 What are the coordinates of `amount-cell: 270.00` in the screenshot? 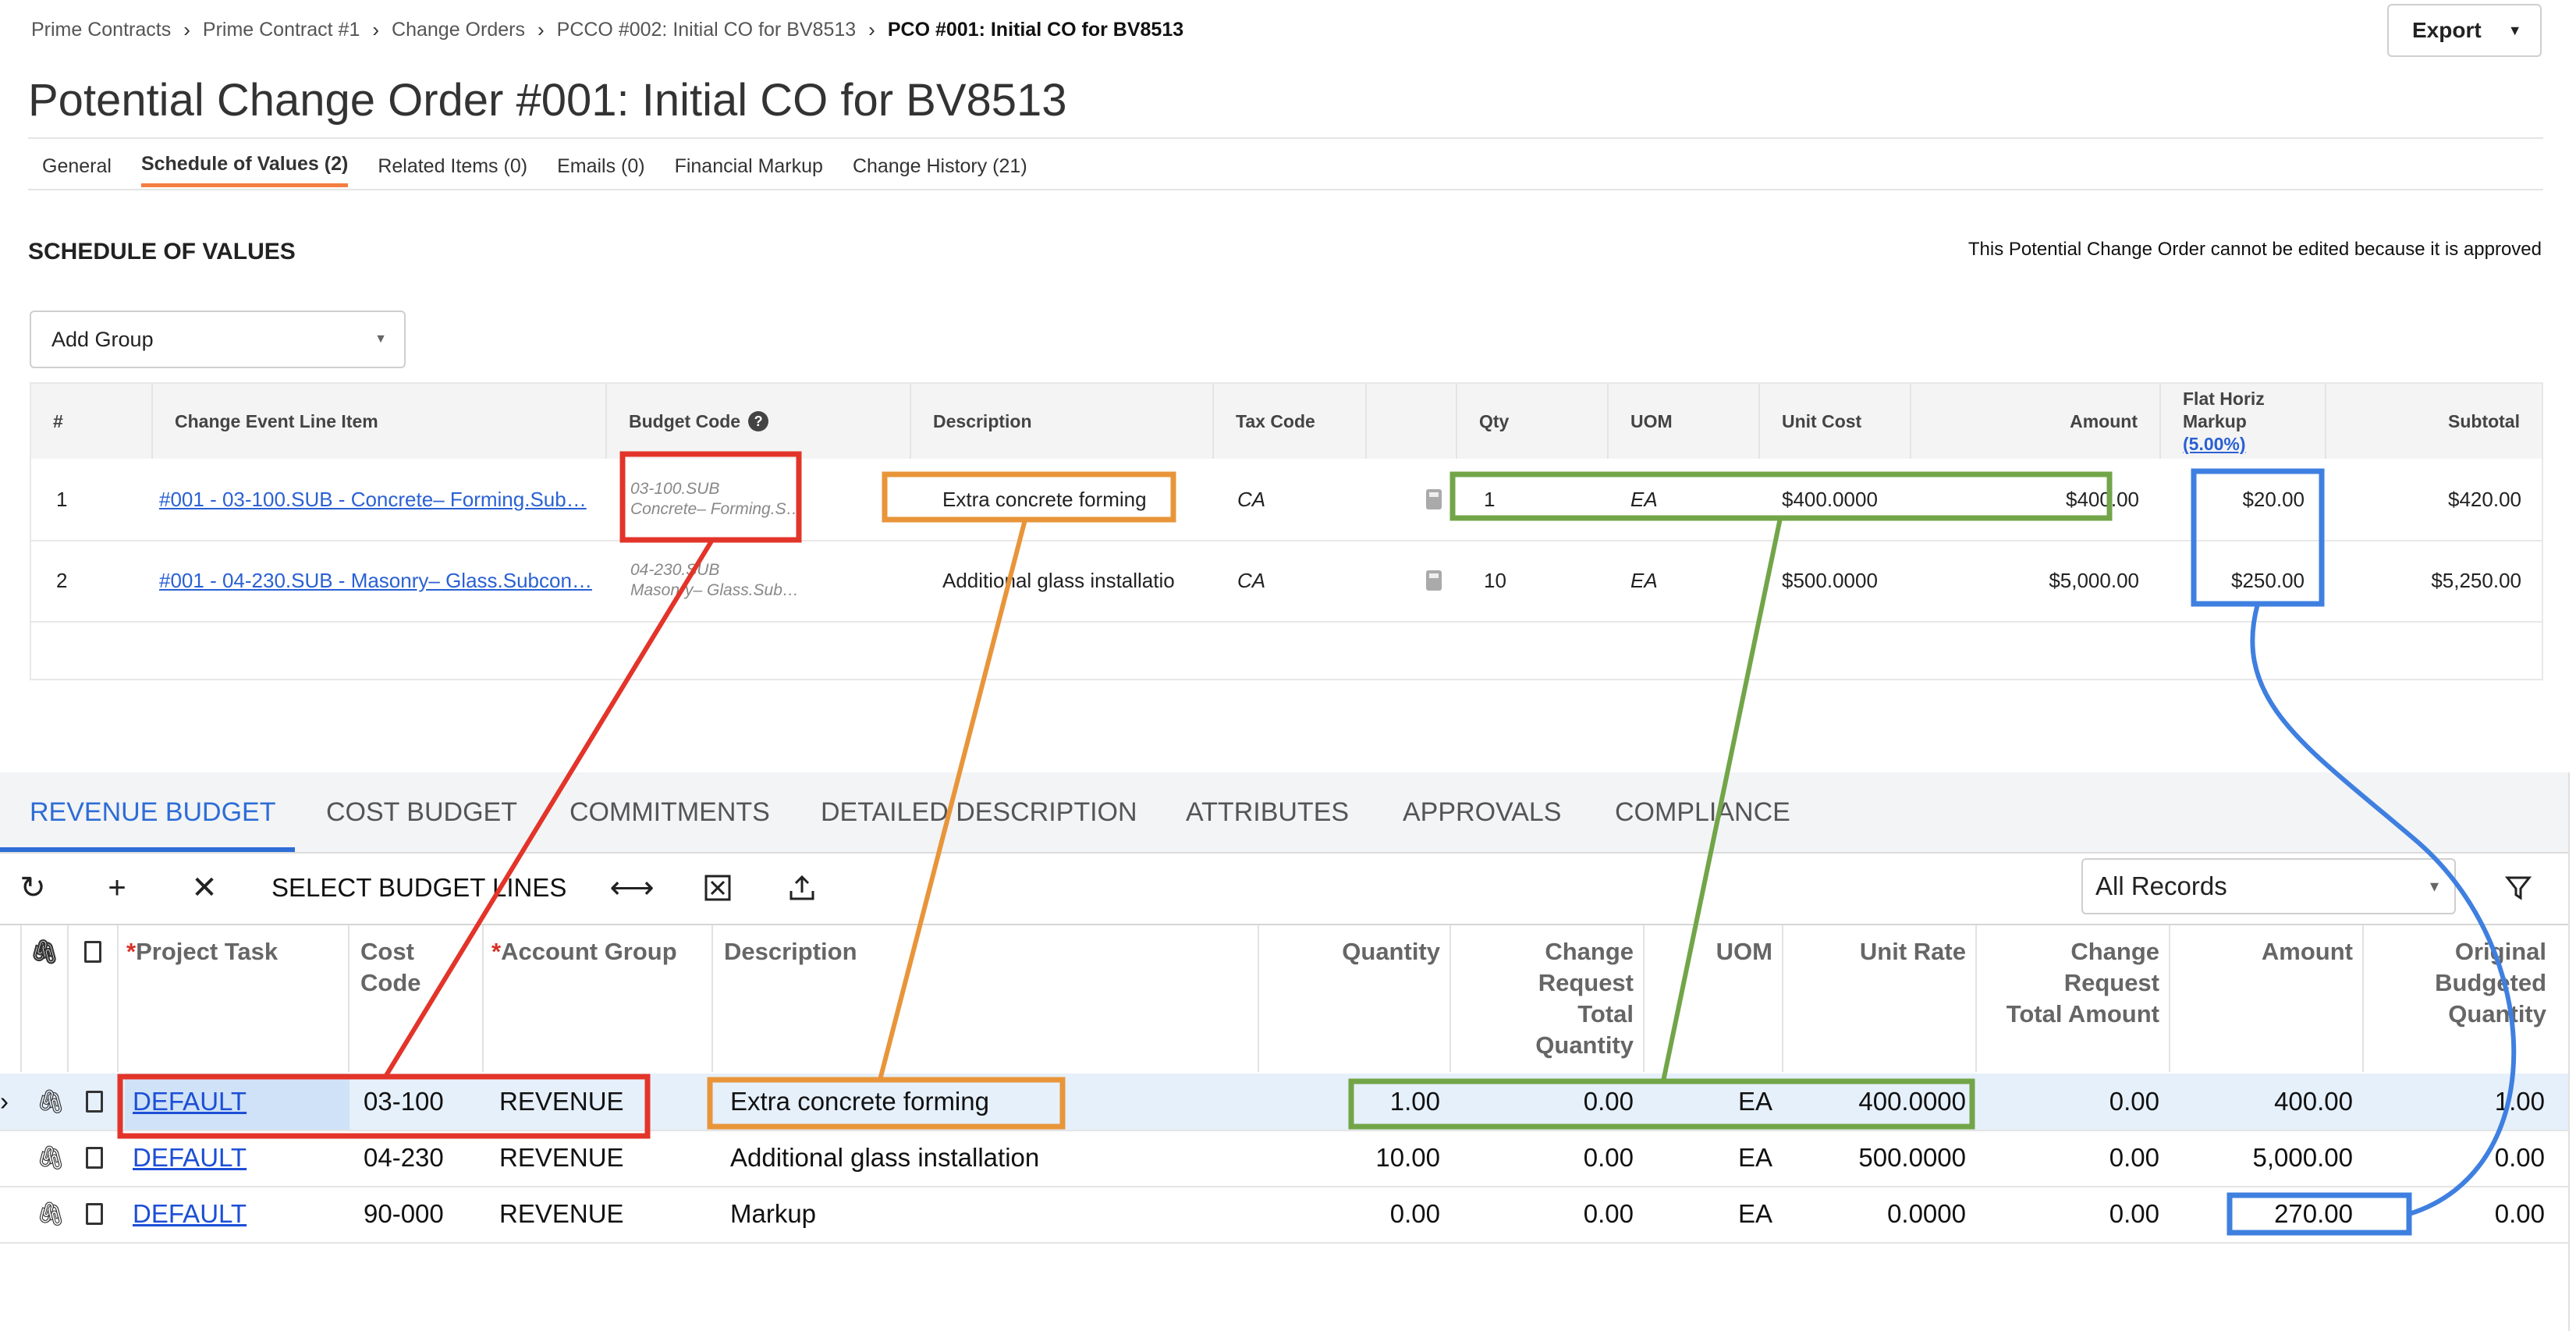 It's located at (2261, 1214).